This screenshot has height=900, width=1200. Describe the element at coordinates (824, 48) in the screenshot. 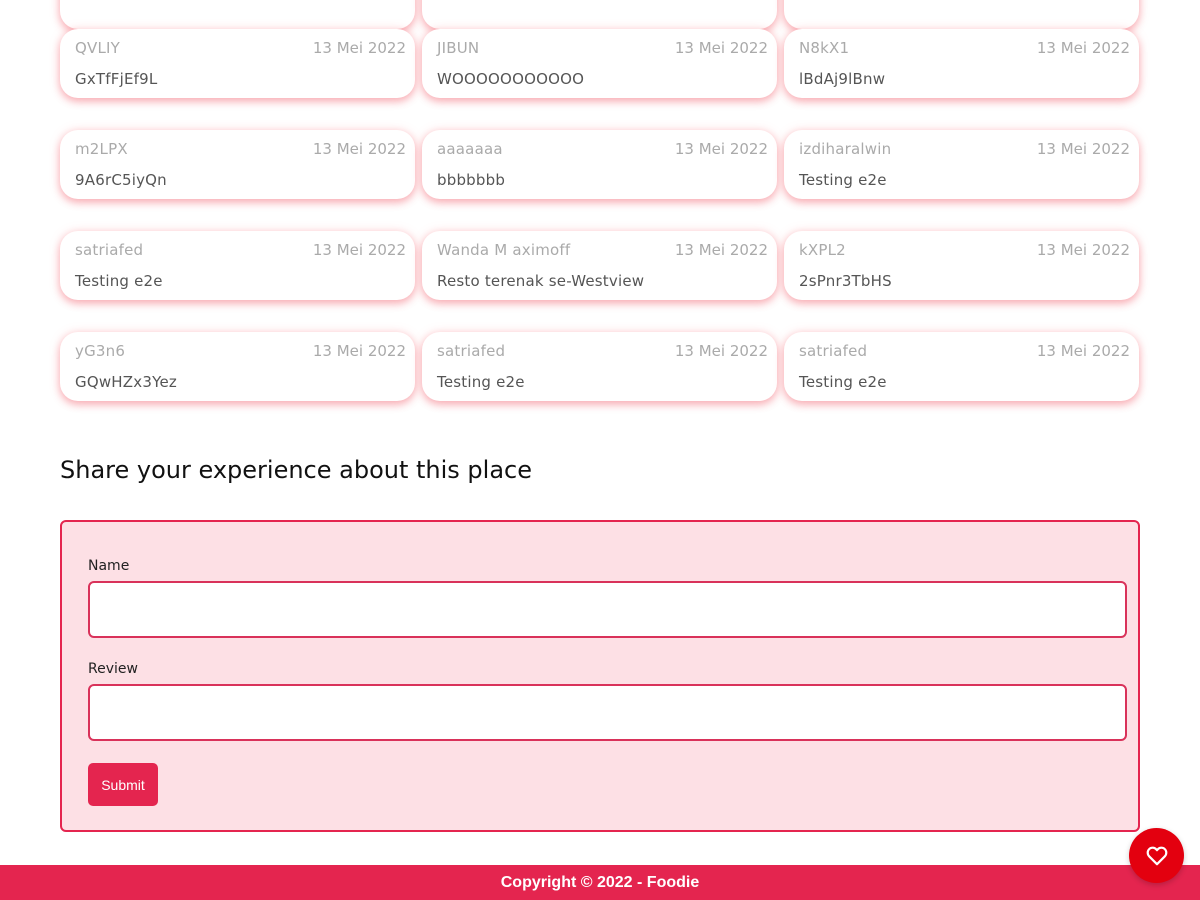

I see `reviewer-name: N8kX1` at that location.